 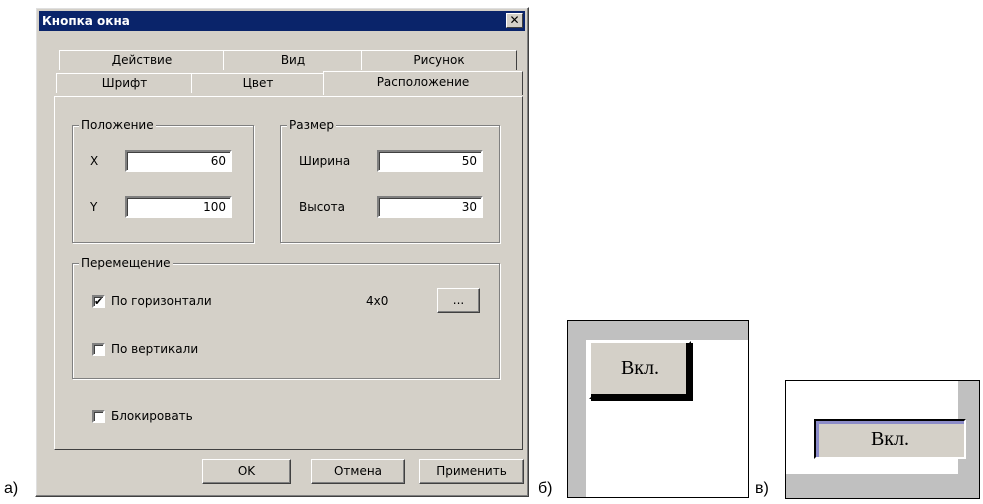 I want to click on lock-checkbox, so click(x=98, y=416).